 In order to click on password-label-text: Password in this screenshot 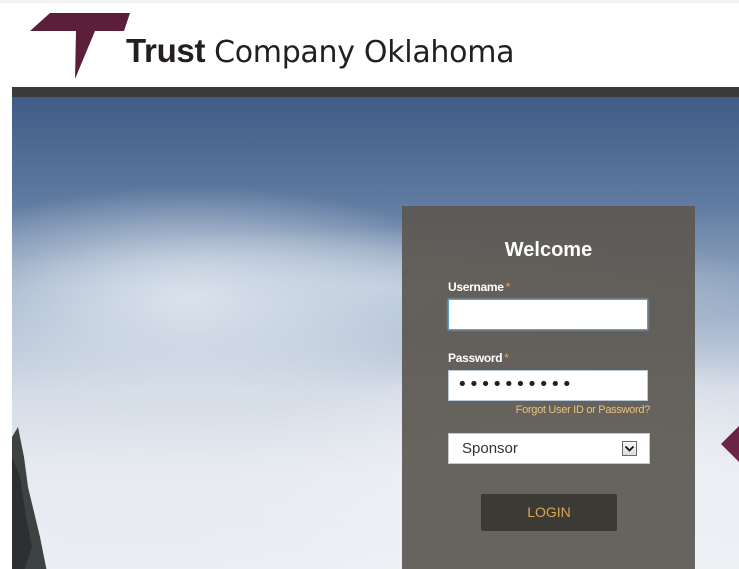, I will do `click(475, 358)`.